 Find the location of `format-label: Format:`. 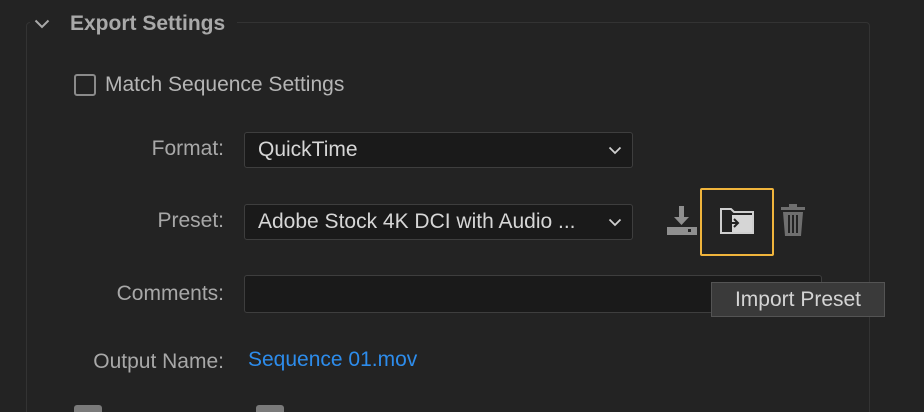

format-label: Format: is located at coordinates (187, 148).